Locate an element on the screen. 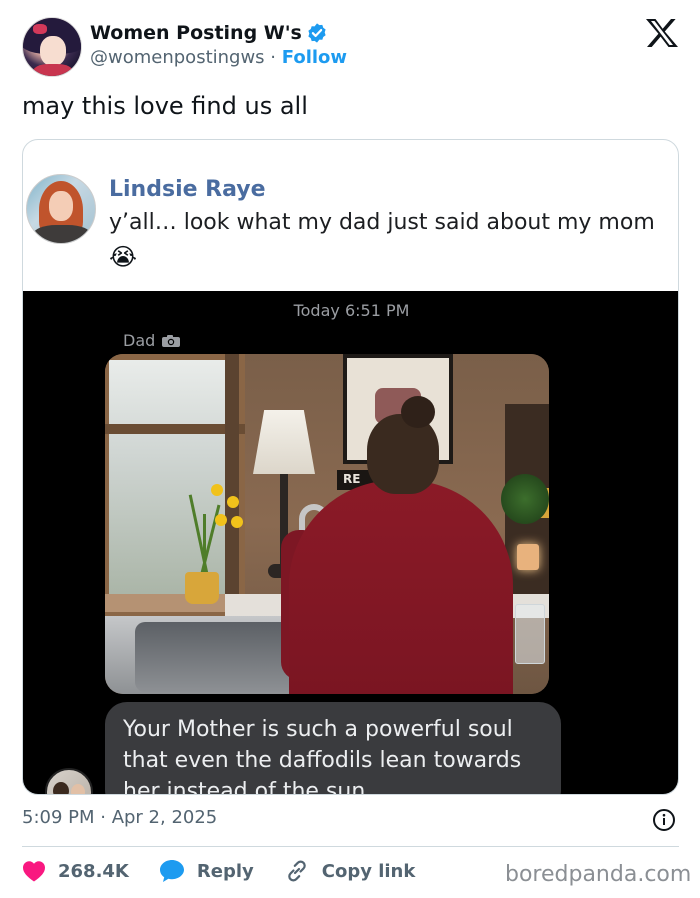  follow-button: Follow is located at coordinates (314, 57).